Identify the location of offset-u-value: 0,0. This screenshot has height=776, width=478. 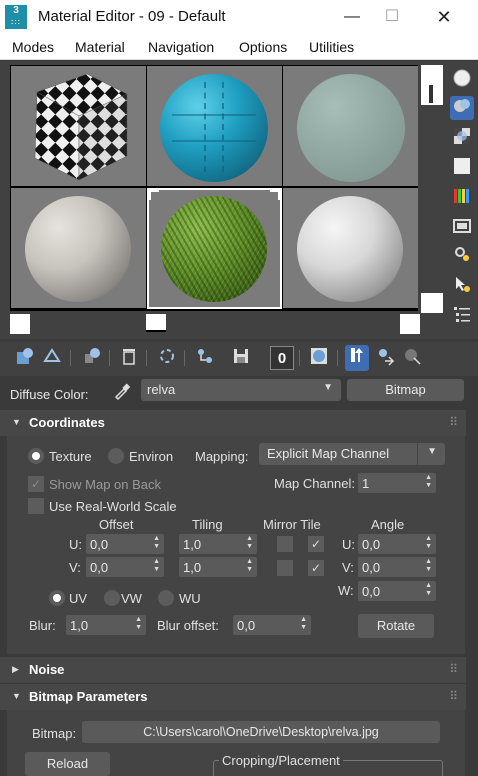
(99, 544).